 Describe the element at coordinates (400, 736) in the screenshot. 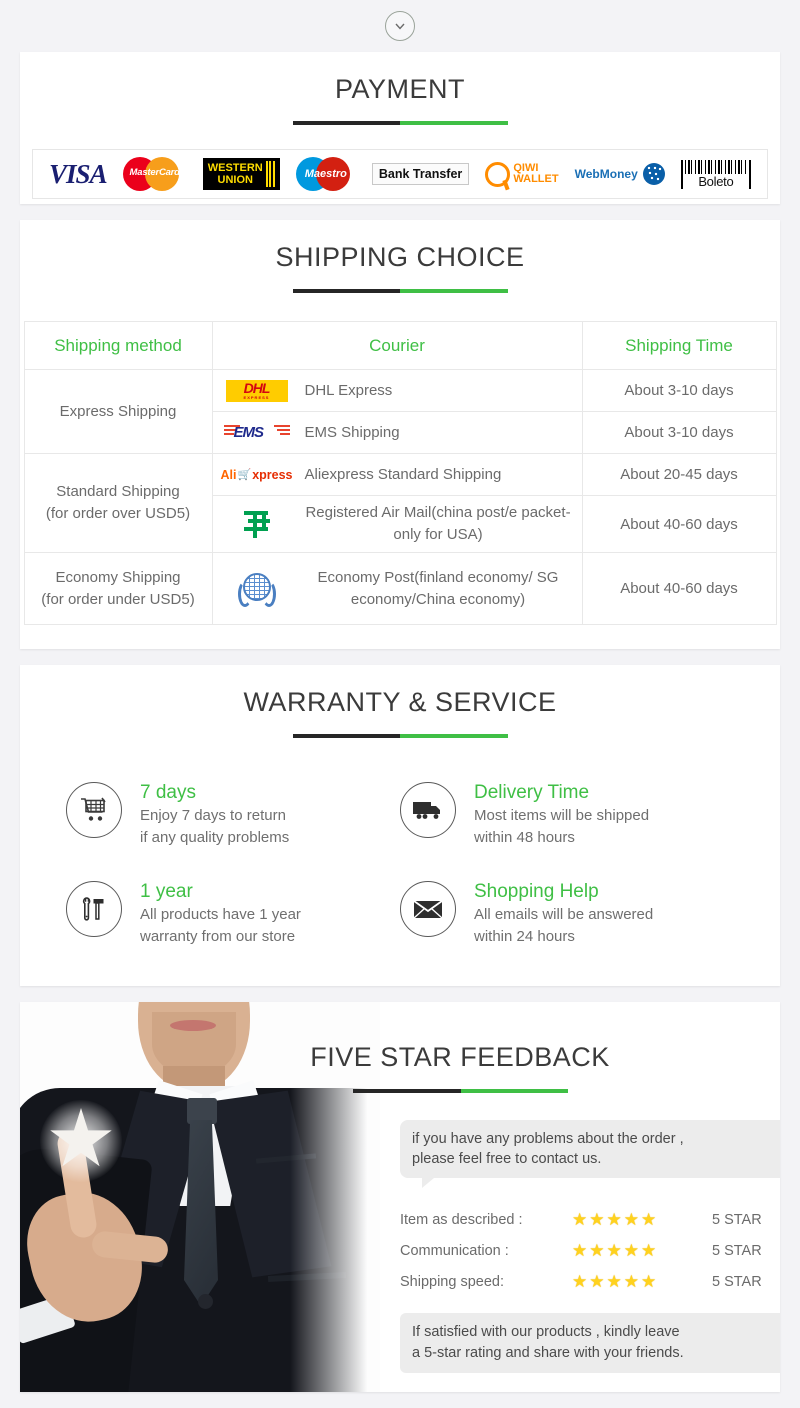

I see `warranty-title-rule` at that location.